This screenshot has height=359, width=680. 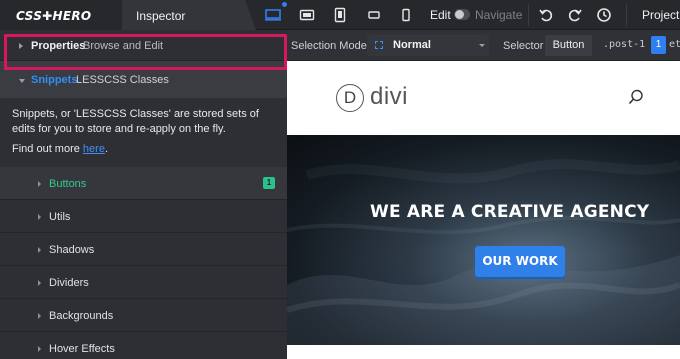 What do you see at coordinates (483, 98) in the screenshot?
I see `site-header: D divi` at bounding box center [483, 98].